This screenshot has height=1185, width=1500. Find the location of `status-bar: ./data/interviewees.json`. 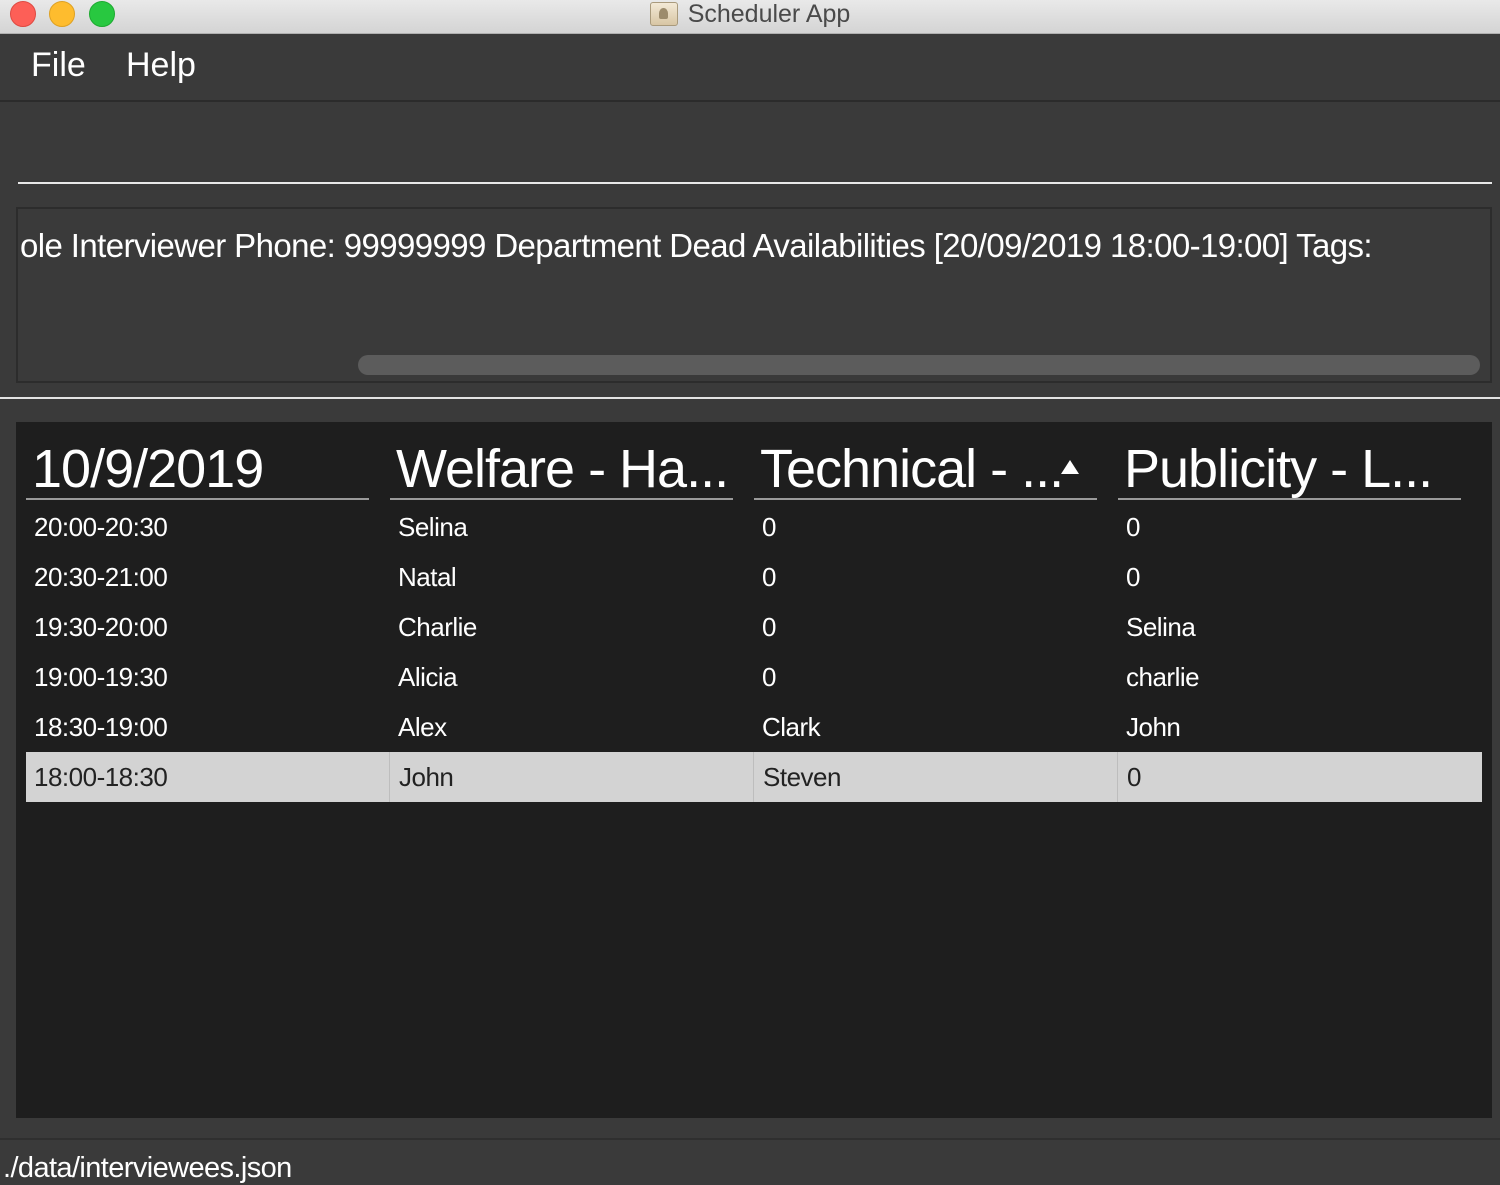

status-bar: ./data/interviewees.json is located at coordinates (750, 1161).